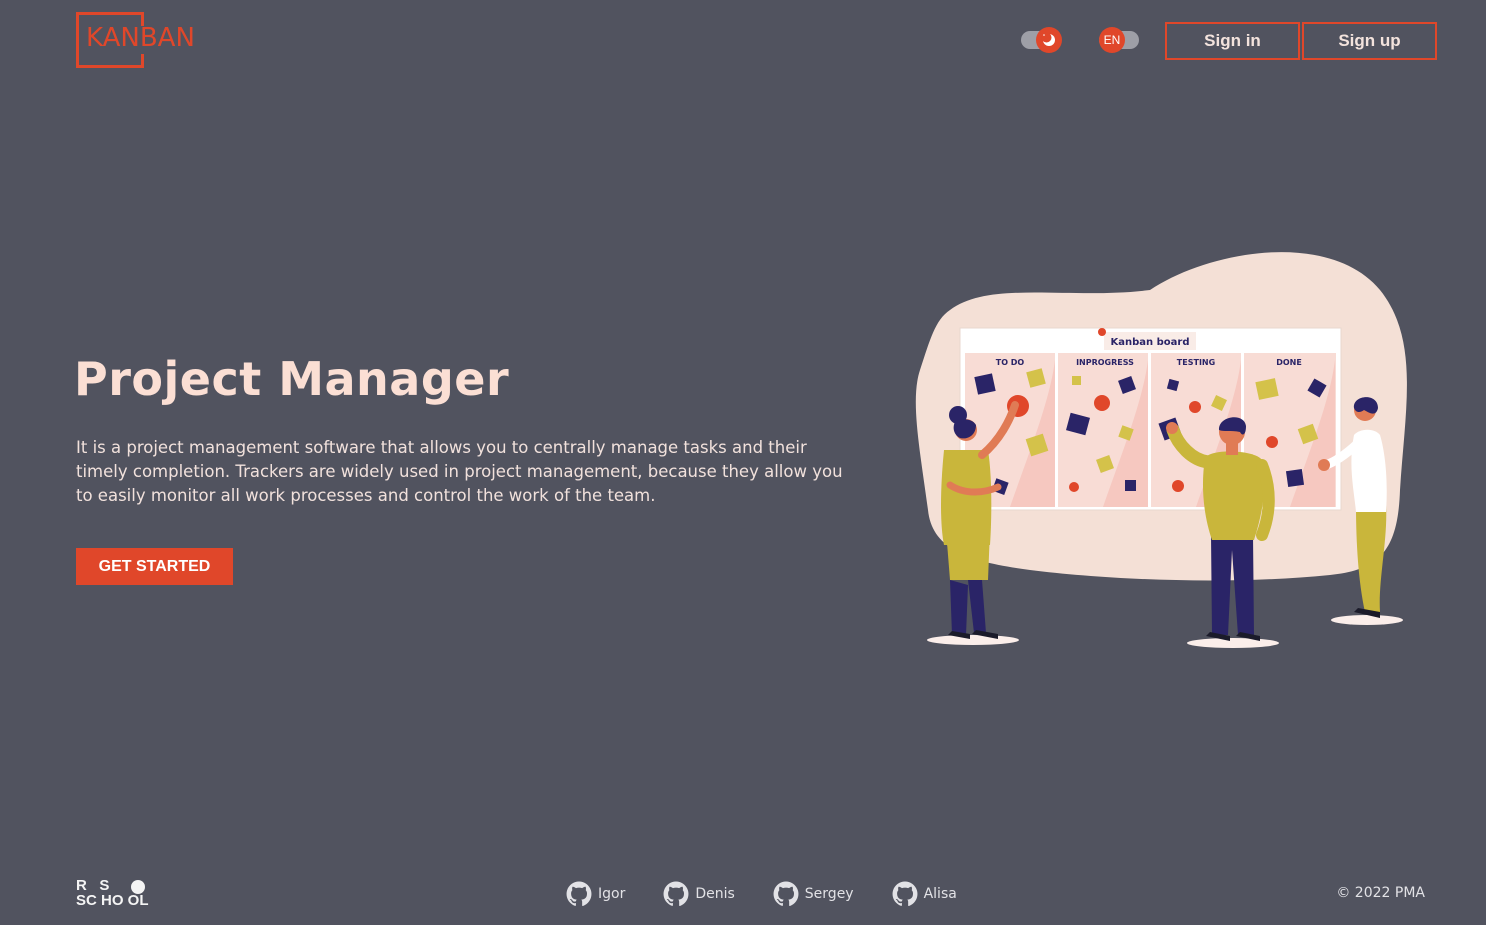 This screenshot has width=1486, height=925. I want to click on sign-up-button: Sign up, so click(1369, 41).